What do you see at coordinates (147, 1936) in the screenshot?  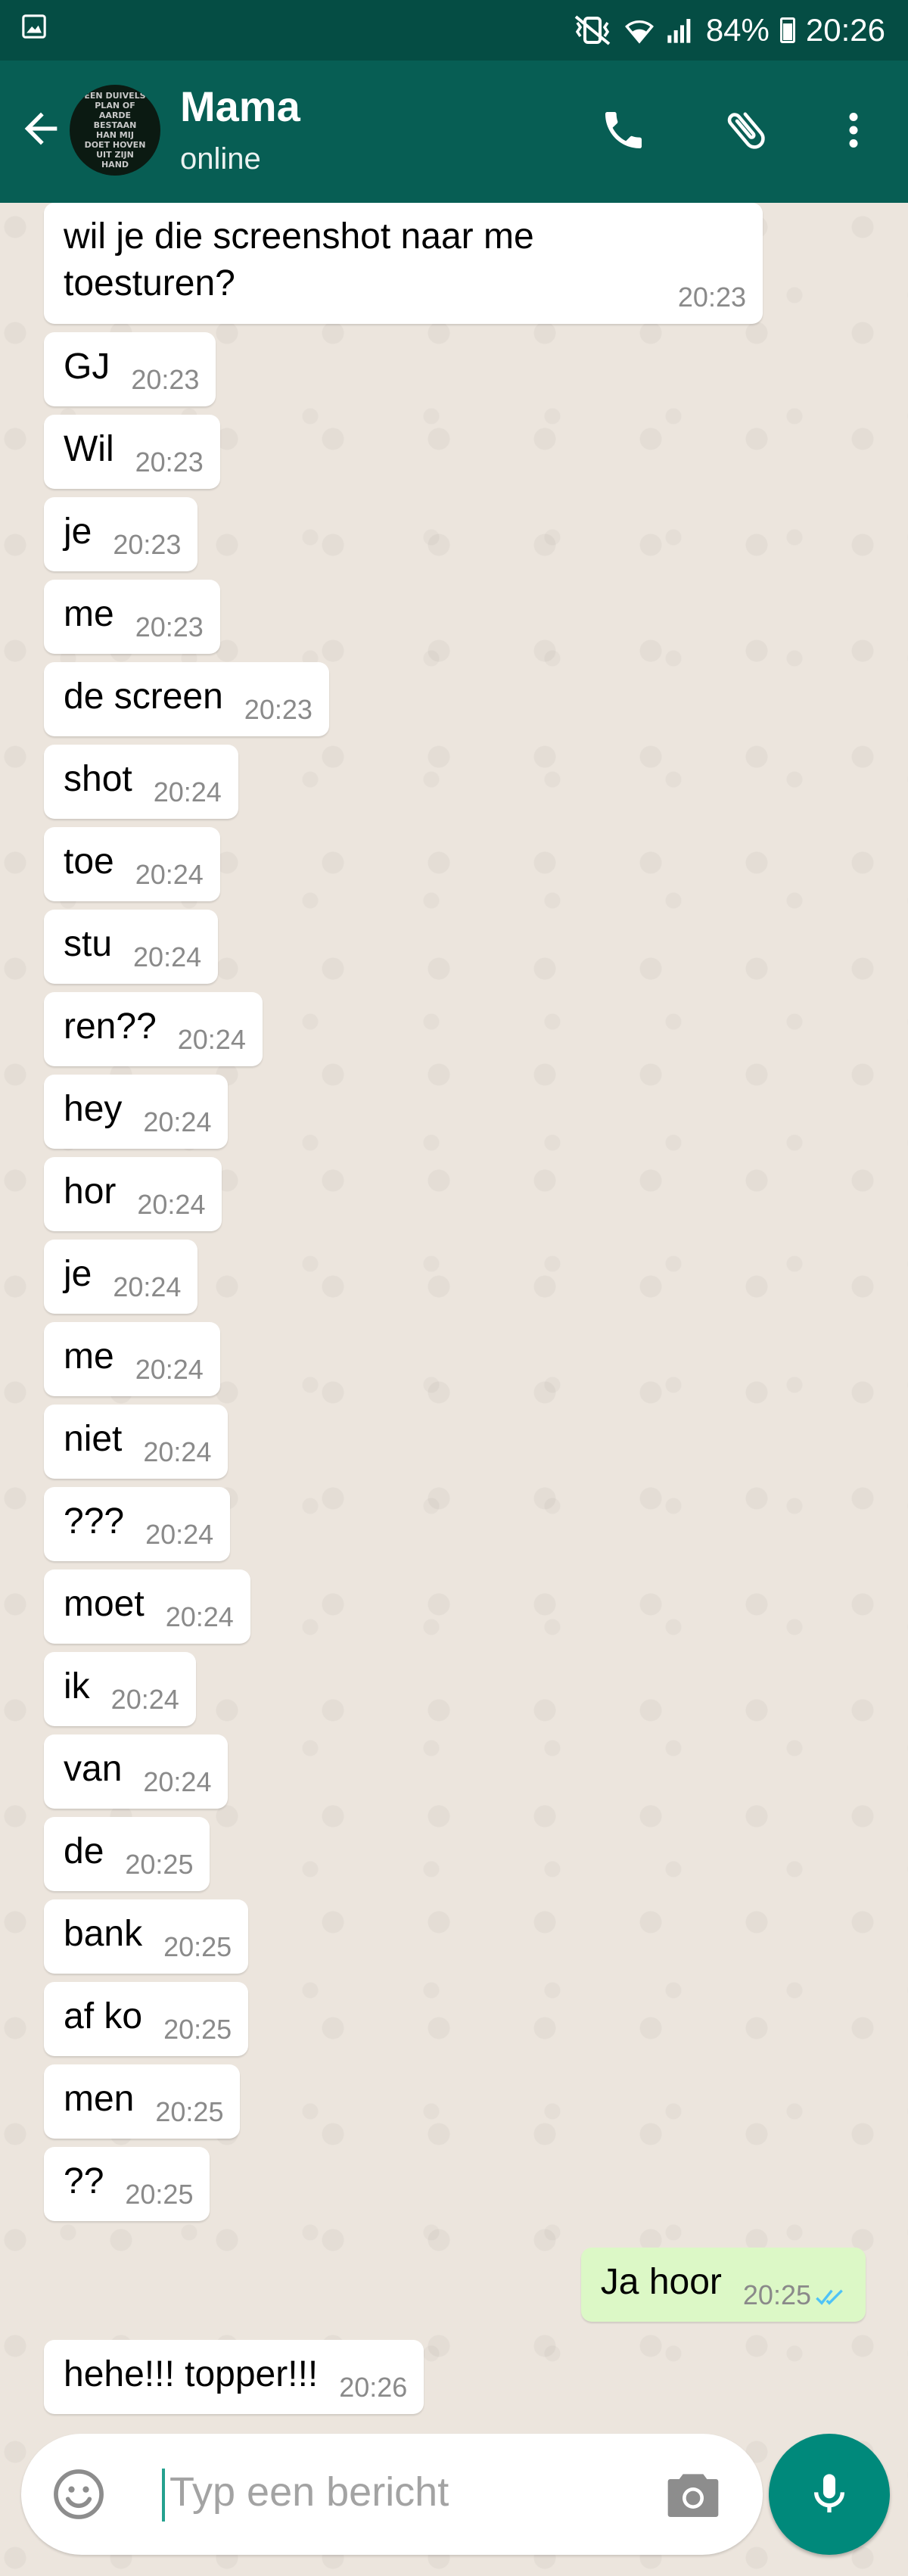 I see `incoming-message: bank 20:25` at bounding box center [147, 1936].